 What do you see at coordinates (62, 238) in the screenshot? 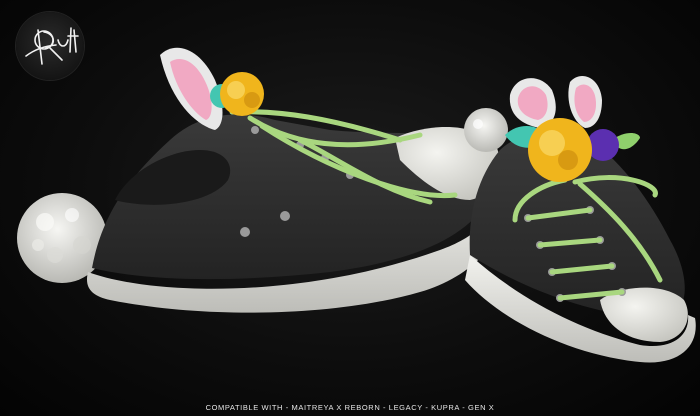
I see `left-pompom-tail` at bounding box center [62, 238].